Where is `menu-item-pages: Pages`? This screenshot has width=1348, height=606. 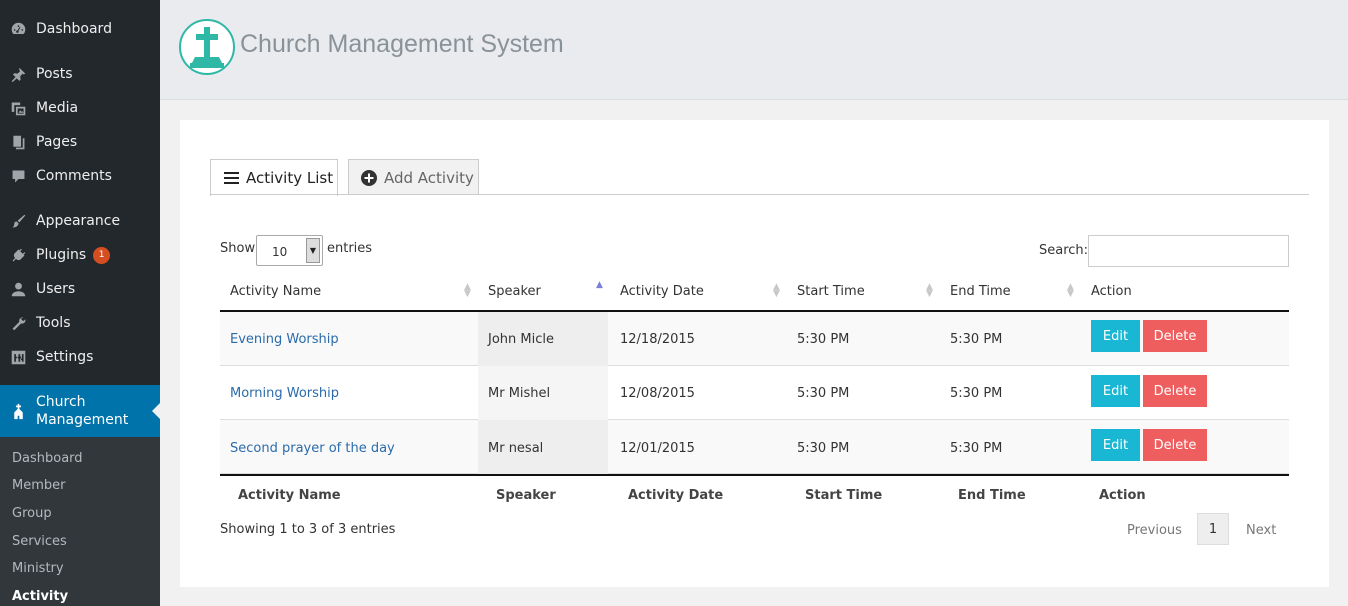
menu-item-pages: Pages is located at coordinates (80, 142).